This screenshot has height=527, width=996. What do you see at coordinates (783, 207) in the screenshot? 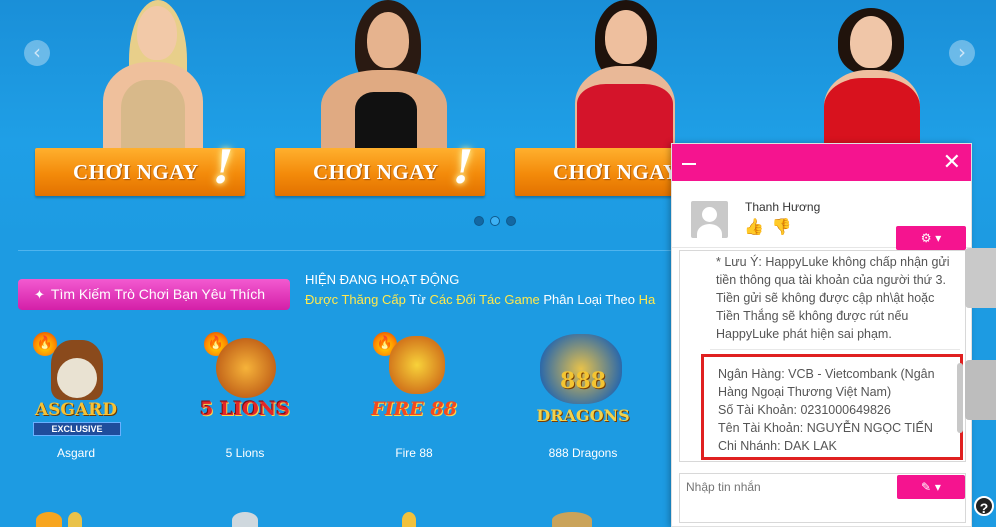
I see `agent-name: Thanh Hương` at bounding box center [783, 207].